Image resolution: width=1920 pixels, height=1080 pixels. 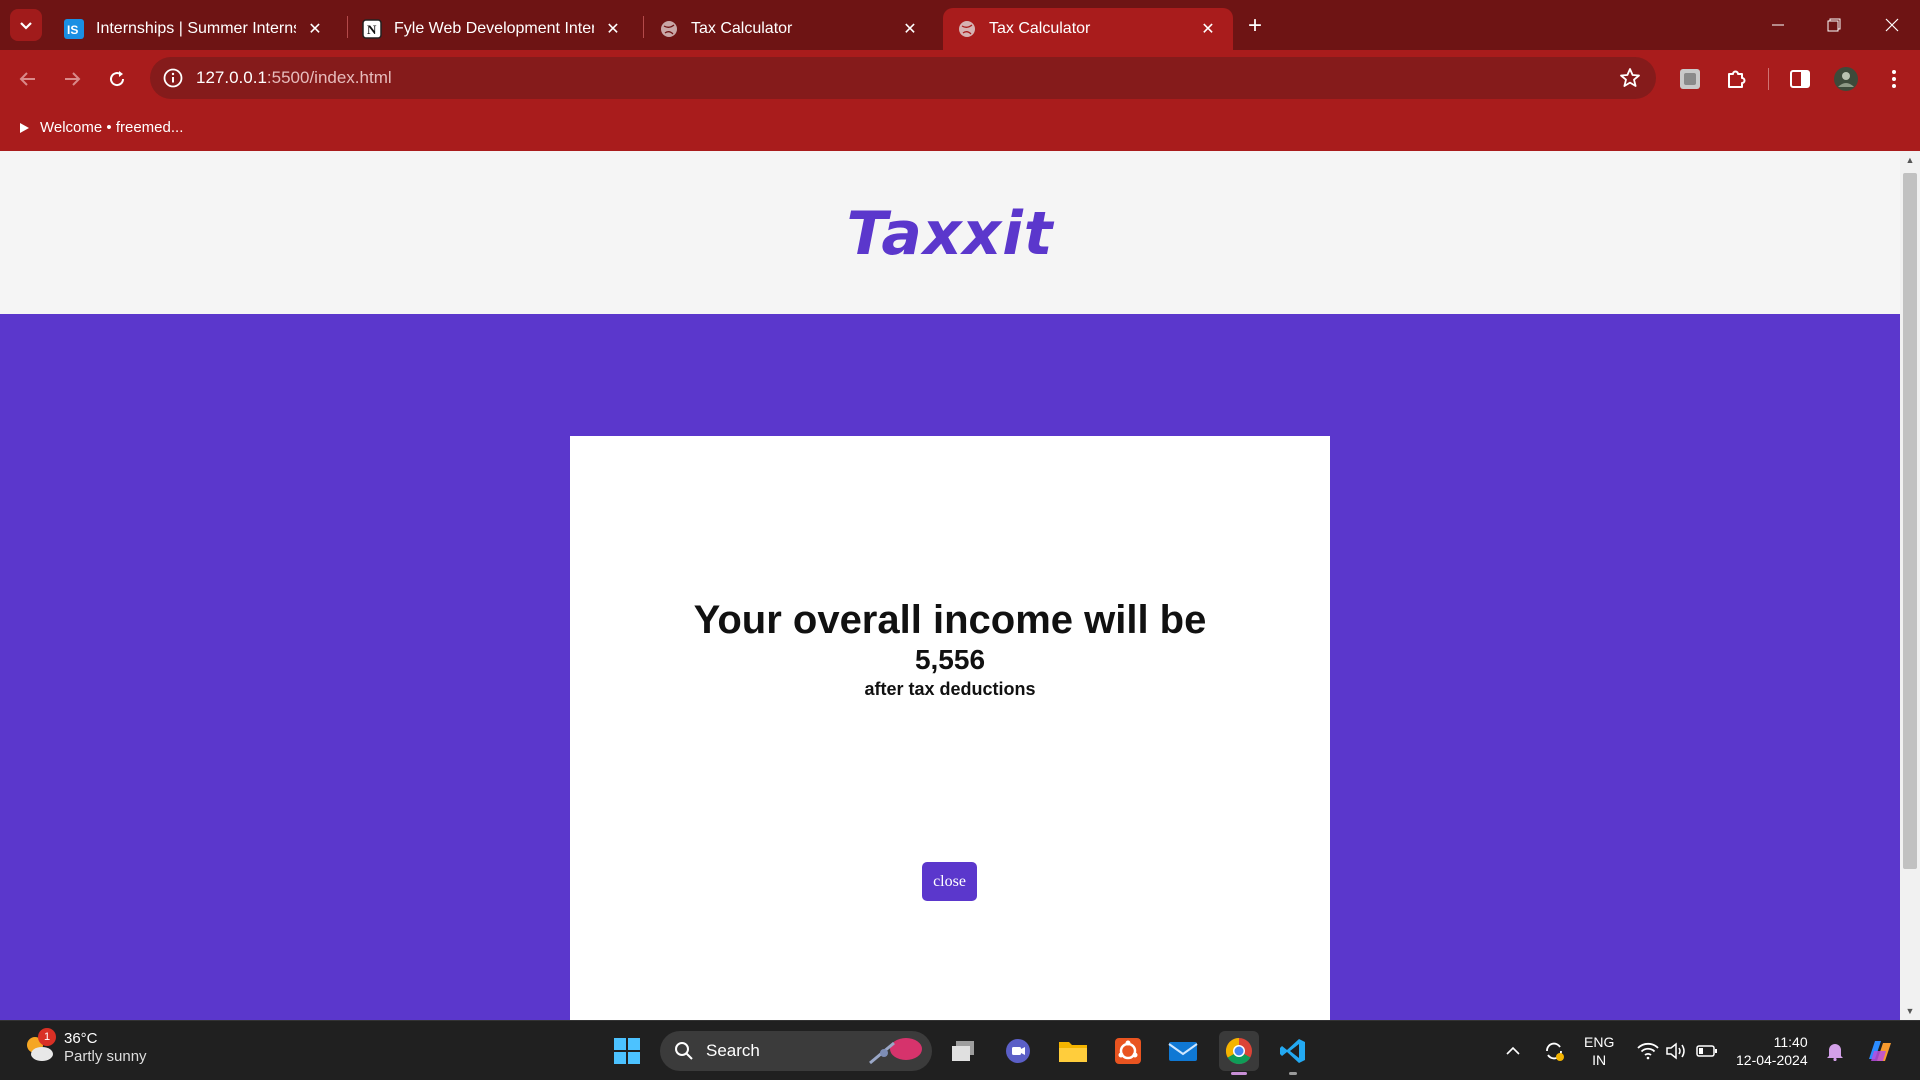 I want to click on tab-tax-calculator-active: Tax Calculator ✕, so click(x=1088, y=29).